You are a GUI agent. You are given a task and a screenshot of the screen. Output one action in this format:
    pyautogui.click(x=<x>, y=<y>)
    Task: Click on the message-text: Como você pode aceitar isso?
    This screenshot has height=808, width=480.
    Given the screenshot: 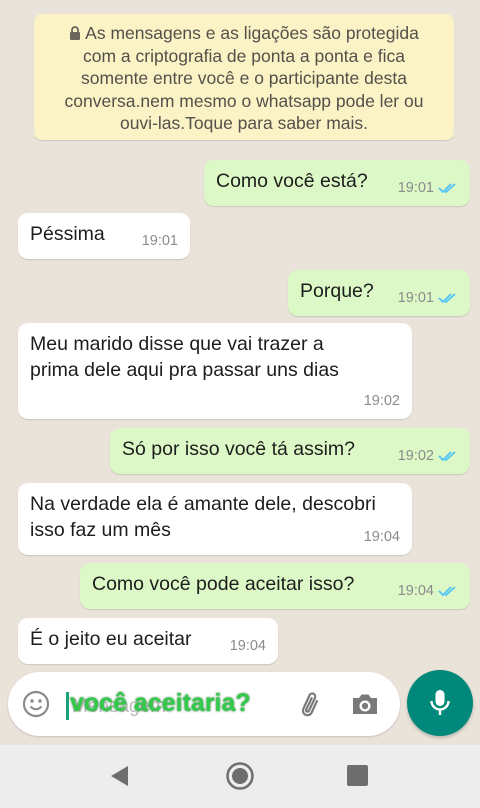 What is the action you would take?
    pyautogui.click(x=223, y=584)
    